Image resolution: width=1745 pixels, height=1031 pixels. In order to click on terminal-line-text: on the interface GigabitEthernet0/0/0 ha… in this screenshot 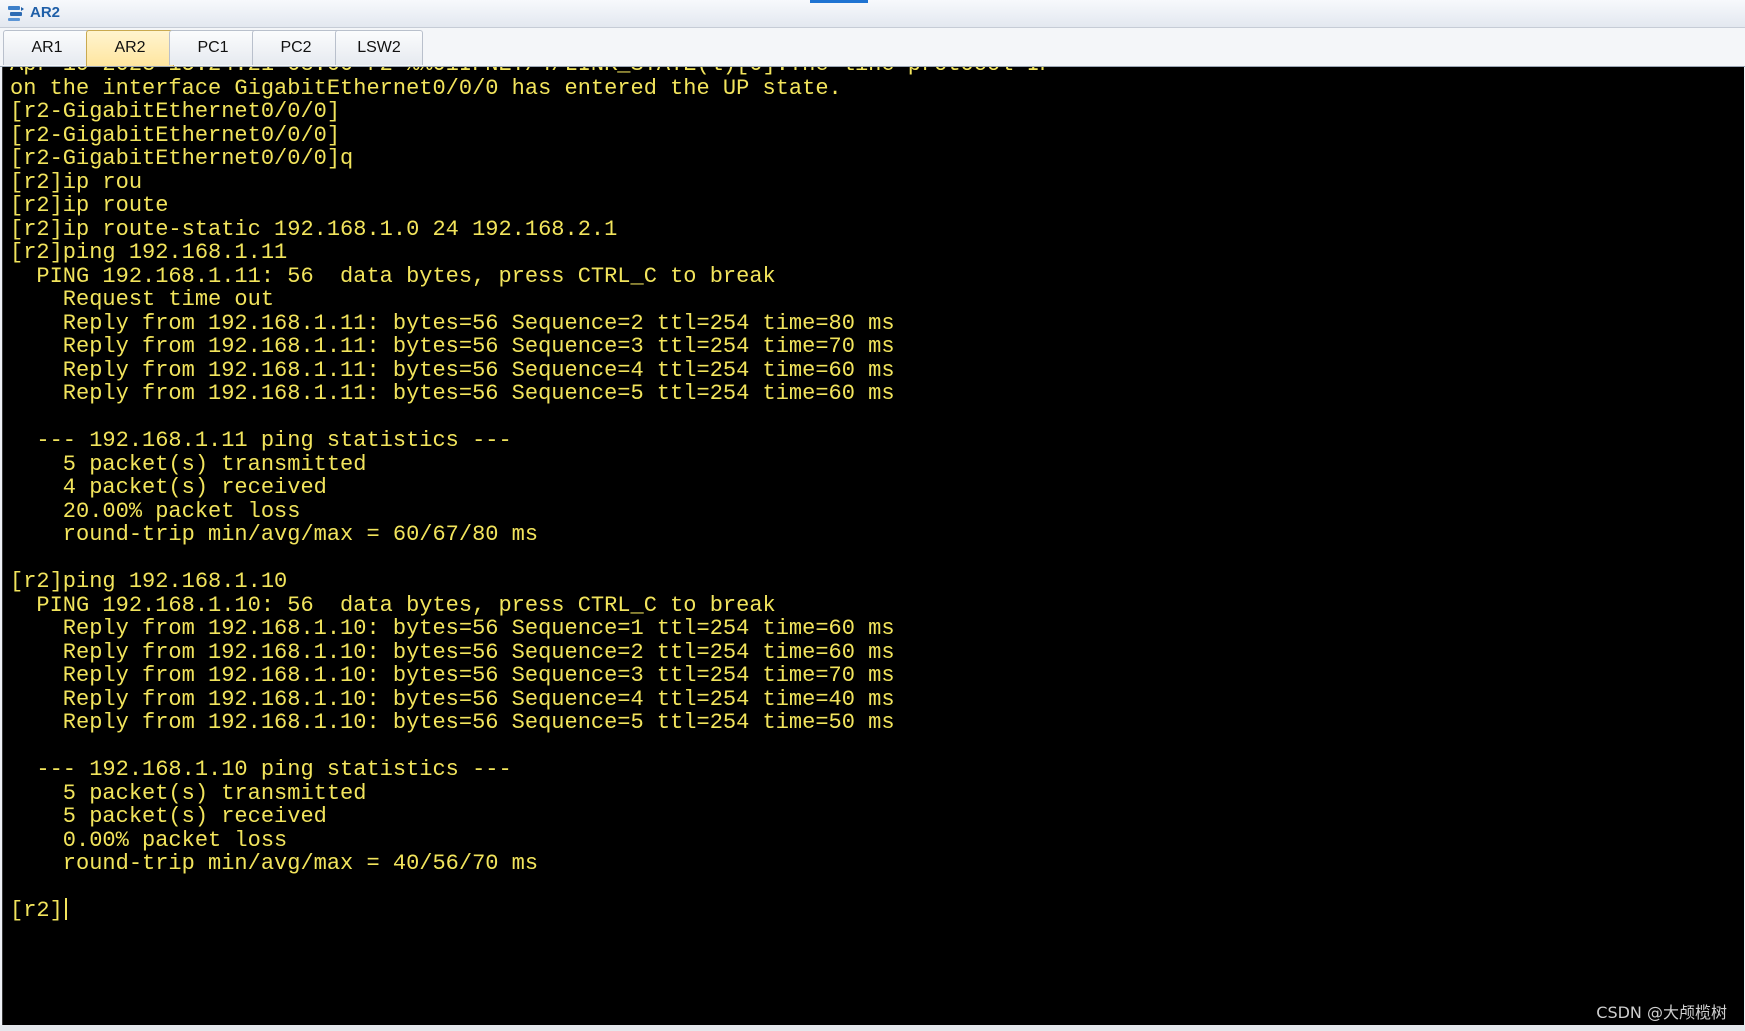, I will do `click(426, 88)`.